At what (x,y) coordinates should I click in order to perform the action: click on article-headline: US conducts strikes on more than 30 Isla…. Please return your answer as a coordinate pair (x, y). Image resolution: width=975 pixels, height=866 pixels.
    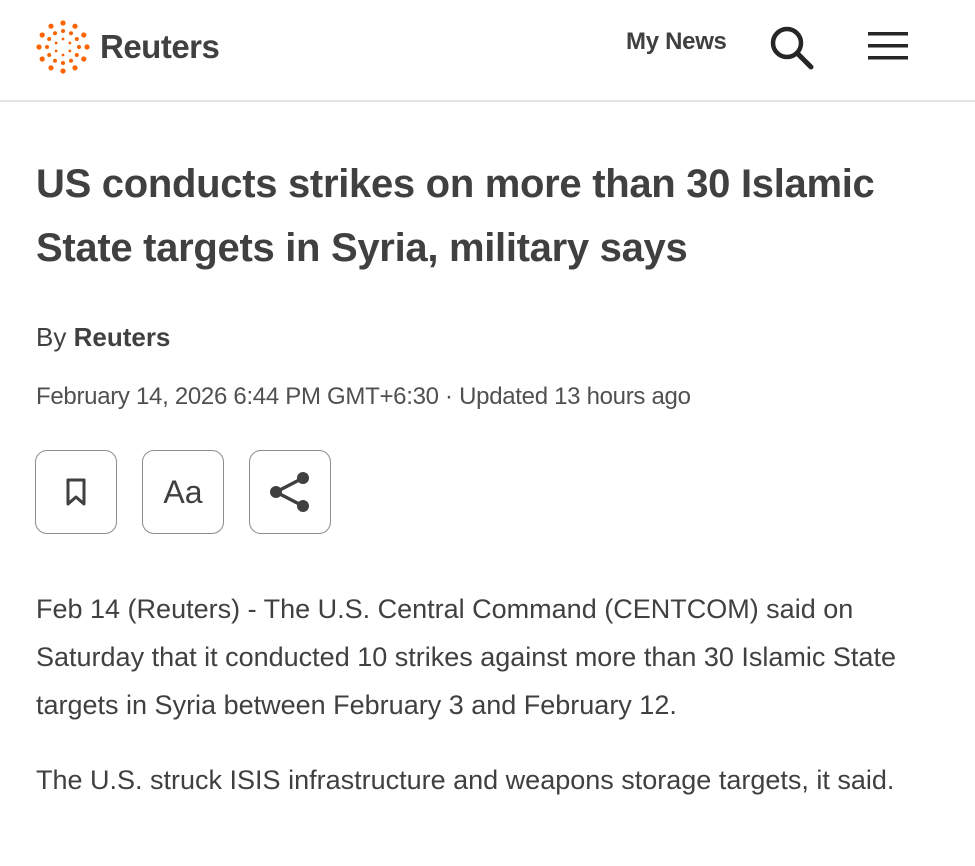
    Looking at the image, I should click on (455, 216).